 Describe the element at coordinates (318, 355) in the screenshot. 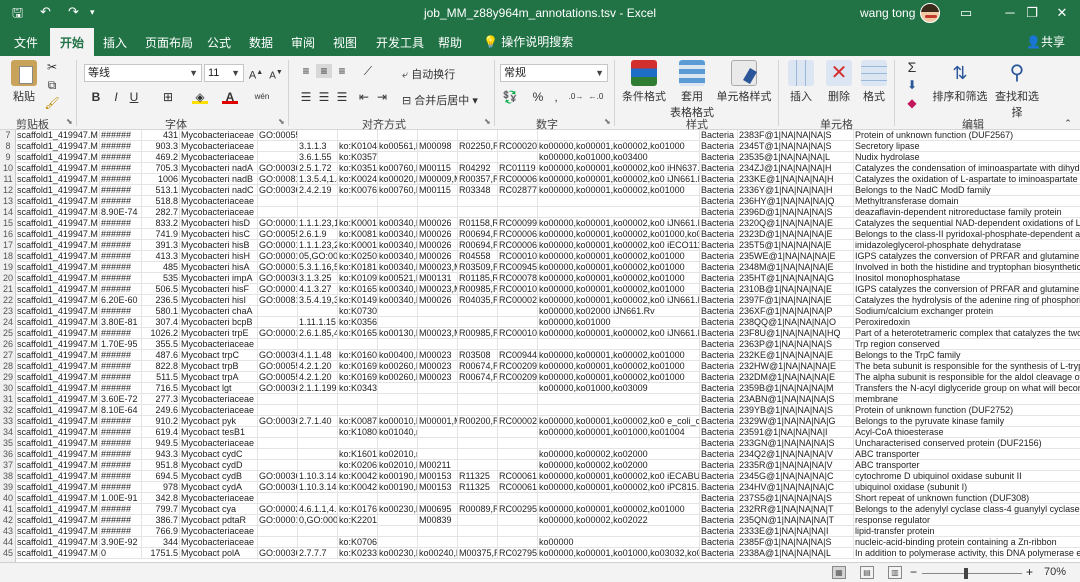

I see `cell: 4.1.1.48` at that location.